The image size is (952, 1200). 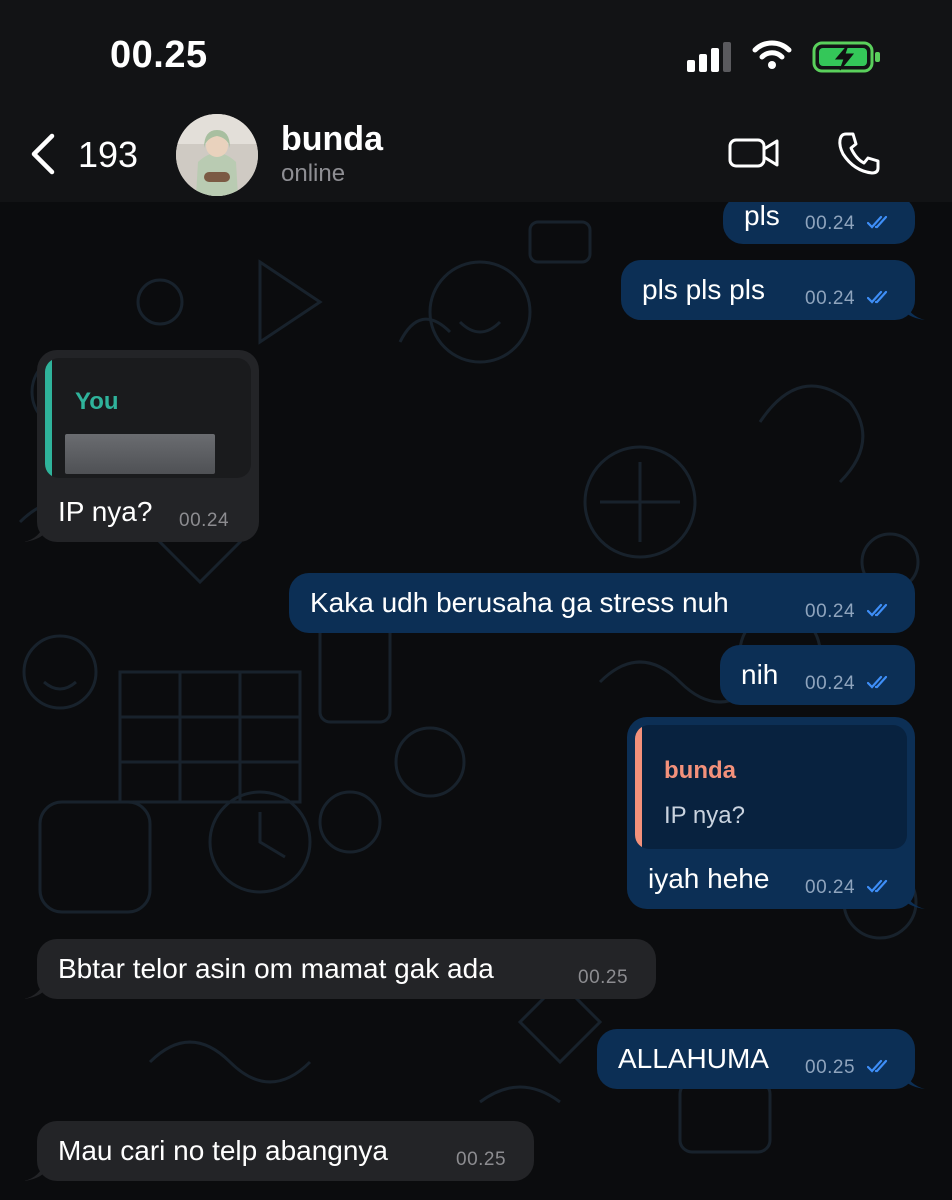 I want to click on unread-count: 193, so click(x=108, y=155).